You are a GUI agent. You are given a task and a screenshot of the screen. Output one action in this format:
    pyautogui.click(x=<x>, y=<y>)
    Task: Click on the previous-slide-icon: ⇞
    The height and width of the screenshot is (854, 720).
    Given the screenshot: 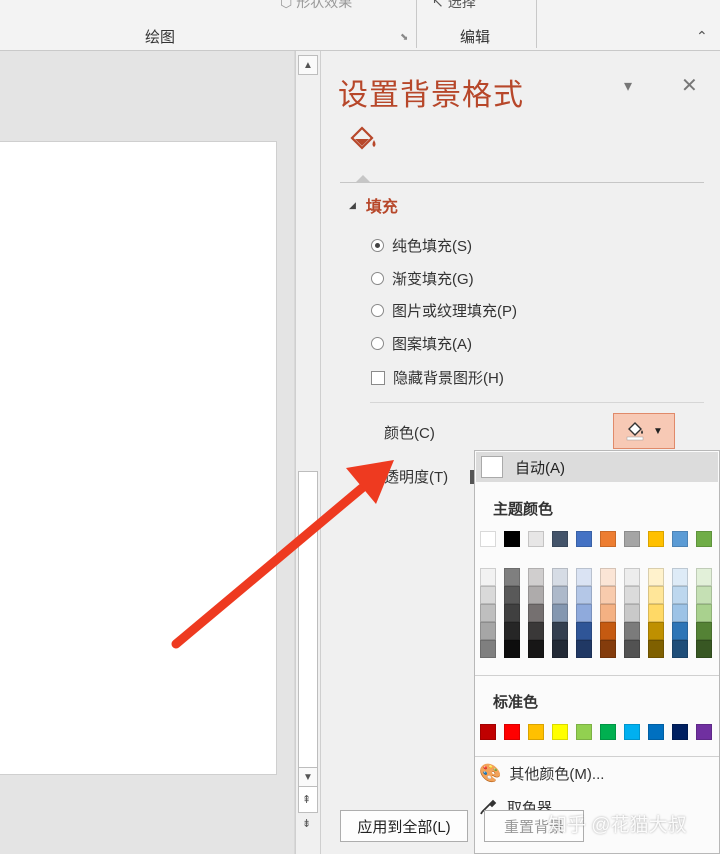 What is the action you would take?
    pyautogui.click(x=306, y=799)
    